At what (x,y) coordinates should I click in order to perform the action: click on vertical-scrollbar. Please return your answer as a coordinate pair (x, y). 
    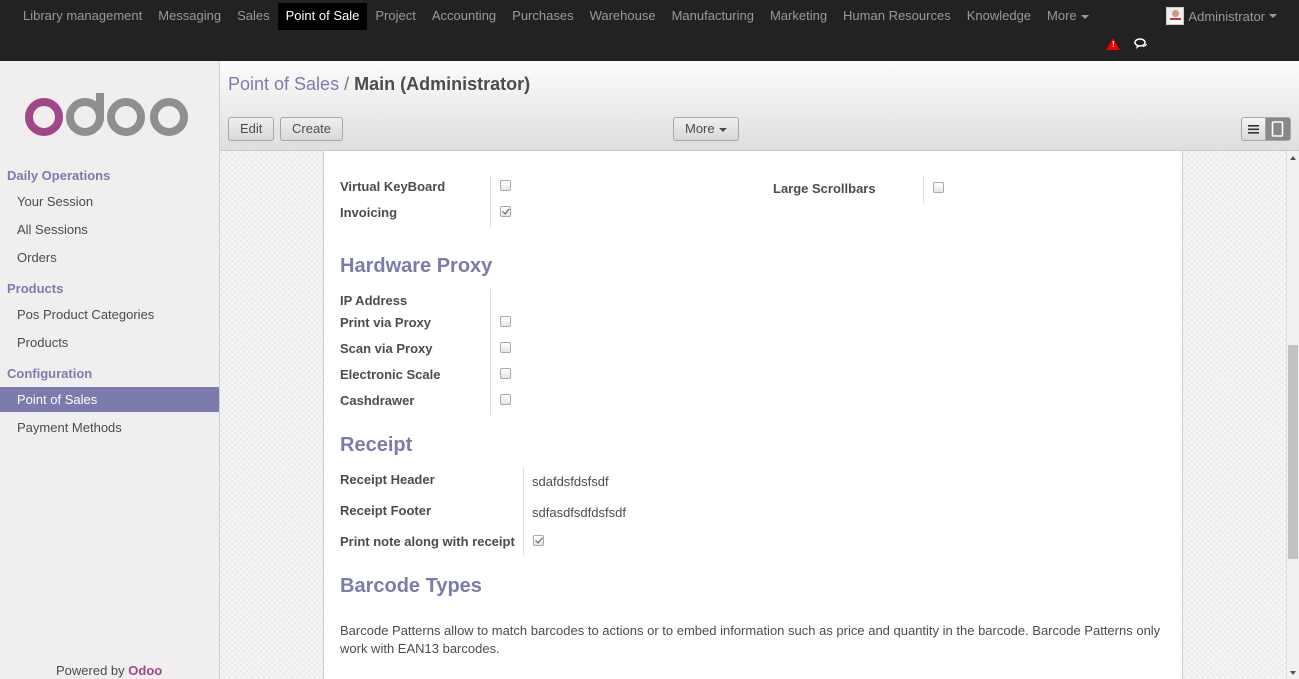
    Looking at the image, I should click on (1292, 415).